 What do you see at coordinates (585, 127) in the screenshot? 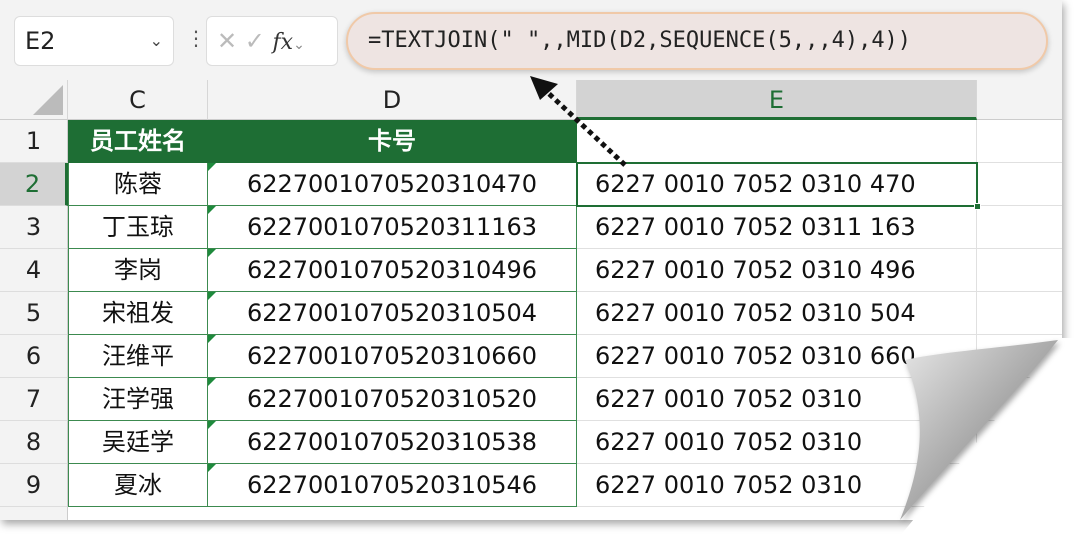
I see `arrow-line` at bounding box center [585, 127].